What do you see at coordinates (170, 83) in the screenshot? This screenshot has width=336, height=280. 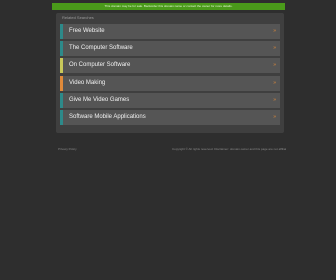 I see `related-link-video-making: Video Making »` at bounding box center [170, 83].